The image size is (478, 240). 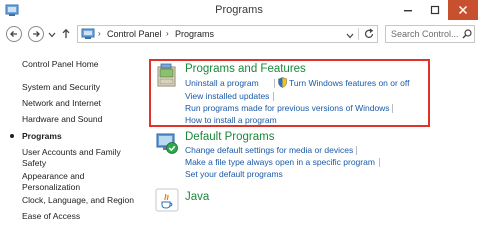 What do you see at coordinates (408, 10) in the screenshot?
I see `minimize-button` at bounding box center [408, 10].